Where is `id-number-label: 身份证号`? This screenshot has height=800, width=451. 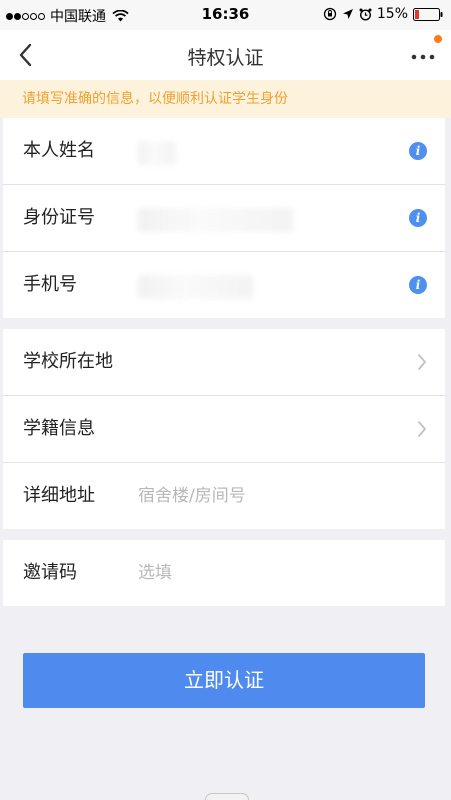 id-number-label: 身份证号 is located at coordinates (59, 217).